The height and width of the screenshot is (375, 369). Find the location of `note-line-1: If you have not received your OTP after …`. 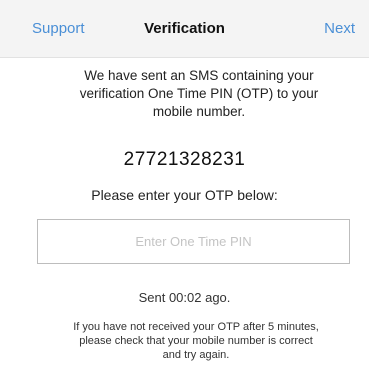

note-line-1: If you have not received your OTP after … is located at coordinates (196, 327).